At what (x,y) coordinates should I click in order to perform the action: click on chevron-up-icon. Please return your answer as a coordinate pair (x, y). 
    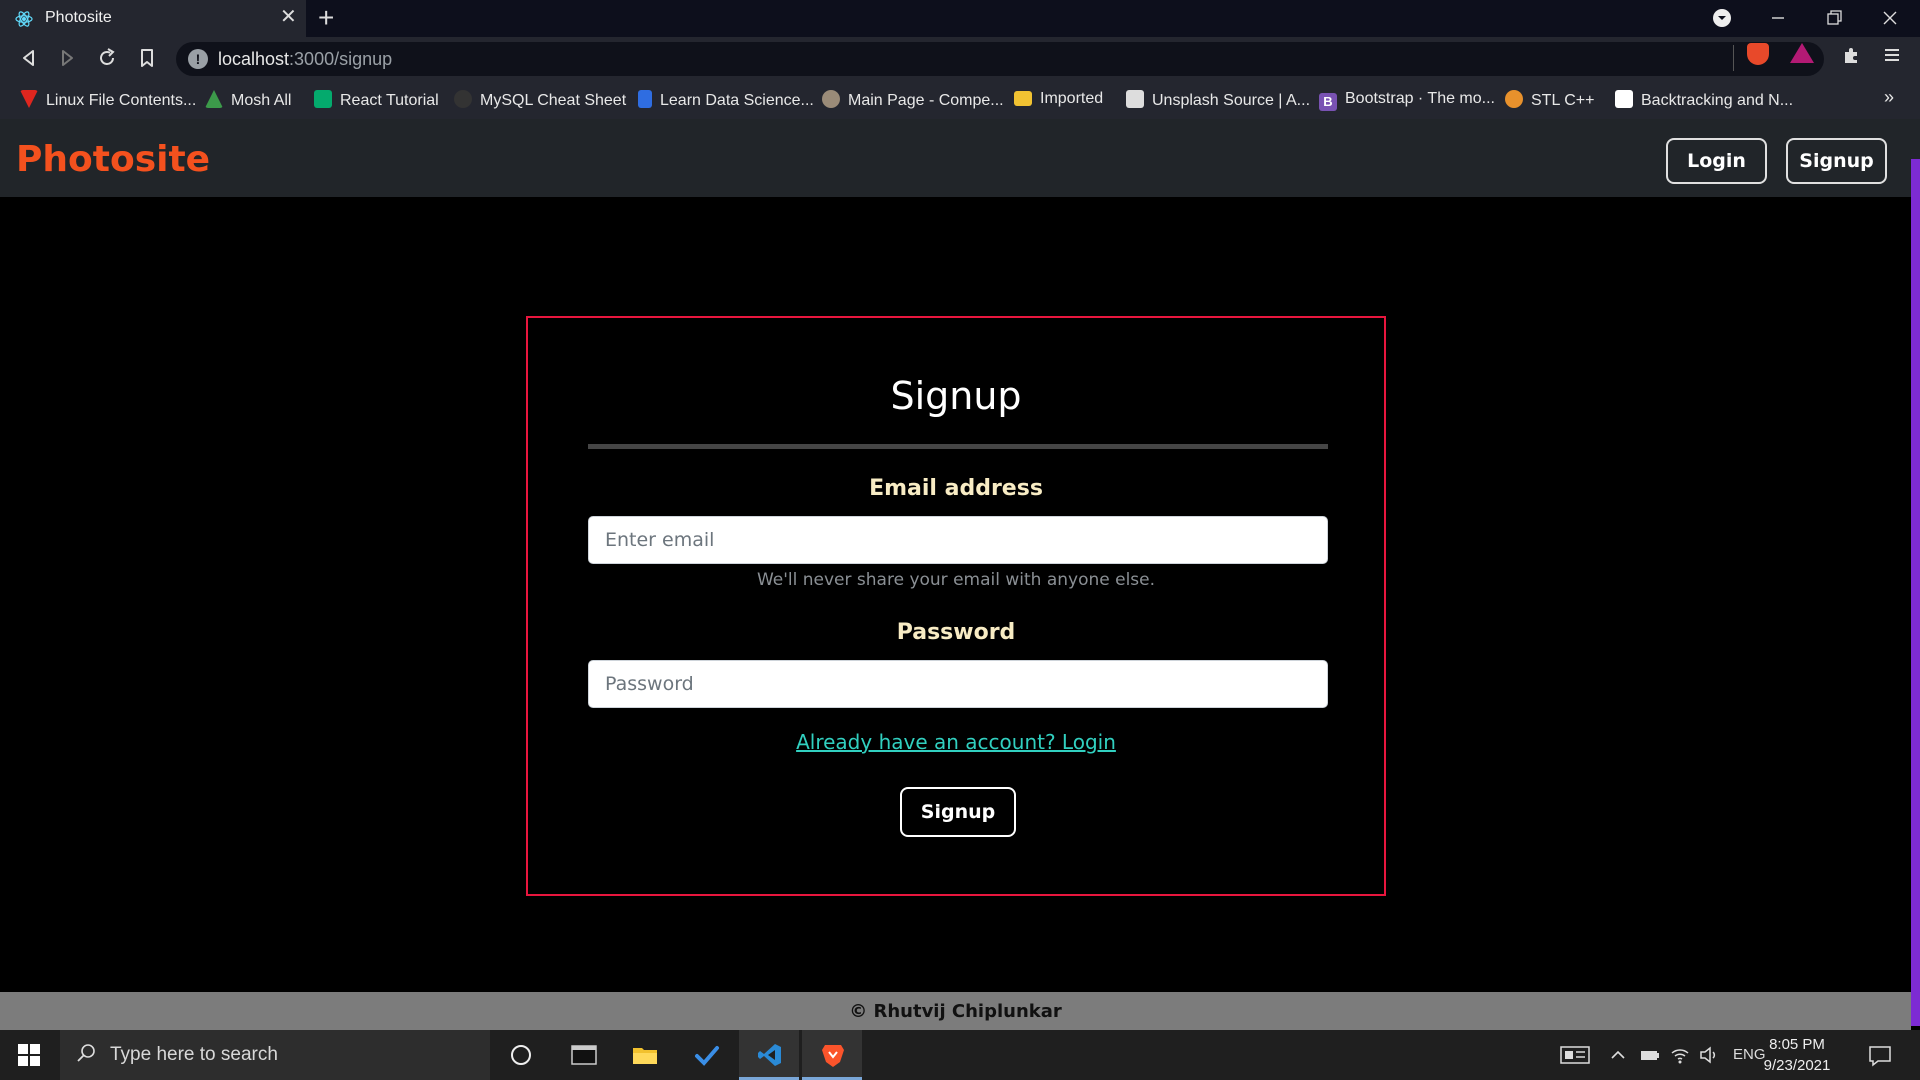
    Looking at the image, I should click on (1618, 1055).